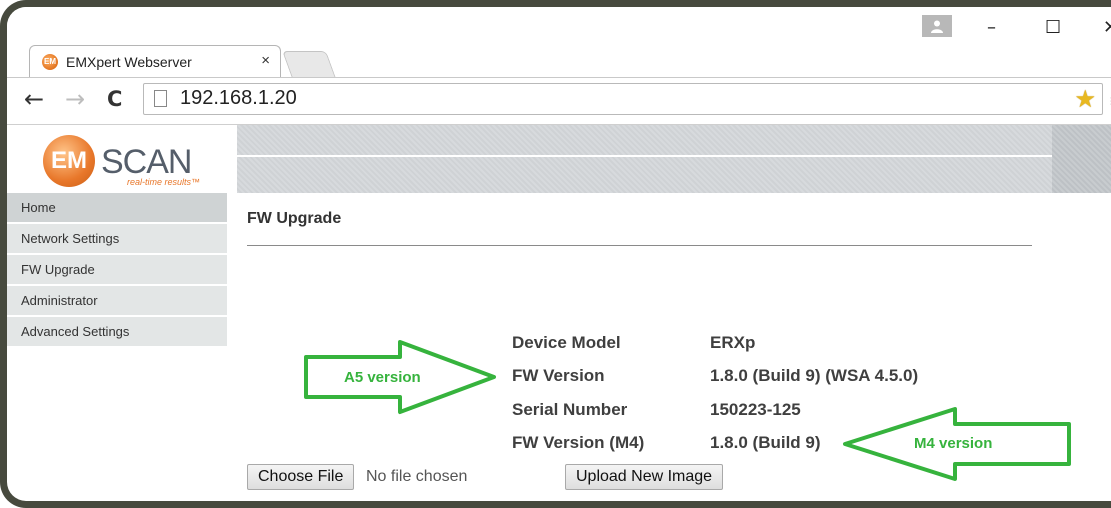 The width and height of the screenshot is (1111, 508). Describe the element at coordinates (1107, 28) in the screenshot. I see `close-window-button: ✕` at that location.